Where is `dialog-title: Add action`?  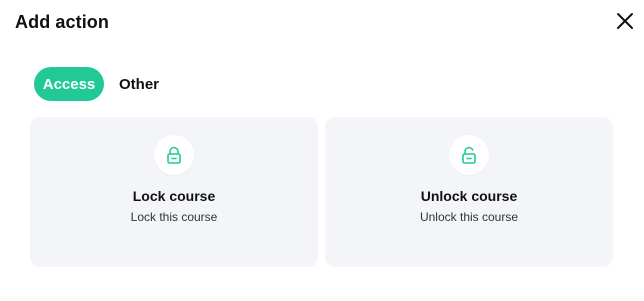 dialog-title: Add action is located at coordinates (62, 22).